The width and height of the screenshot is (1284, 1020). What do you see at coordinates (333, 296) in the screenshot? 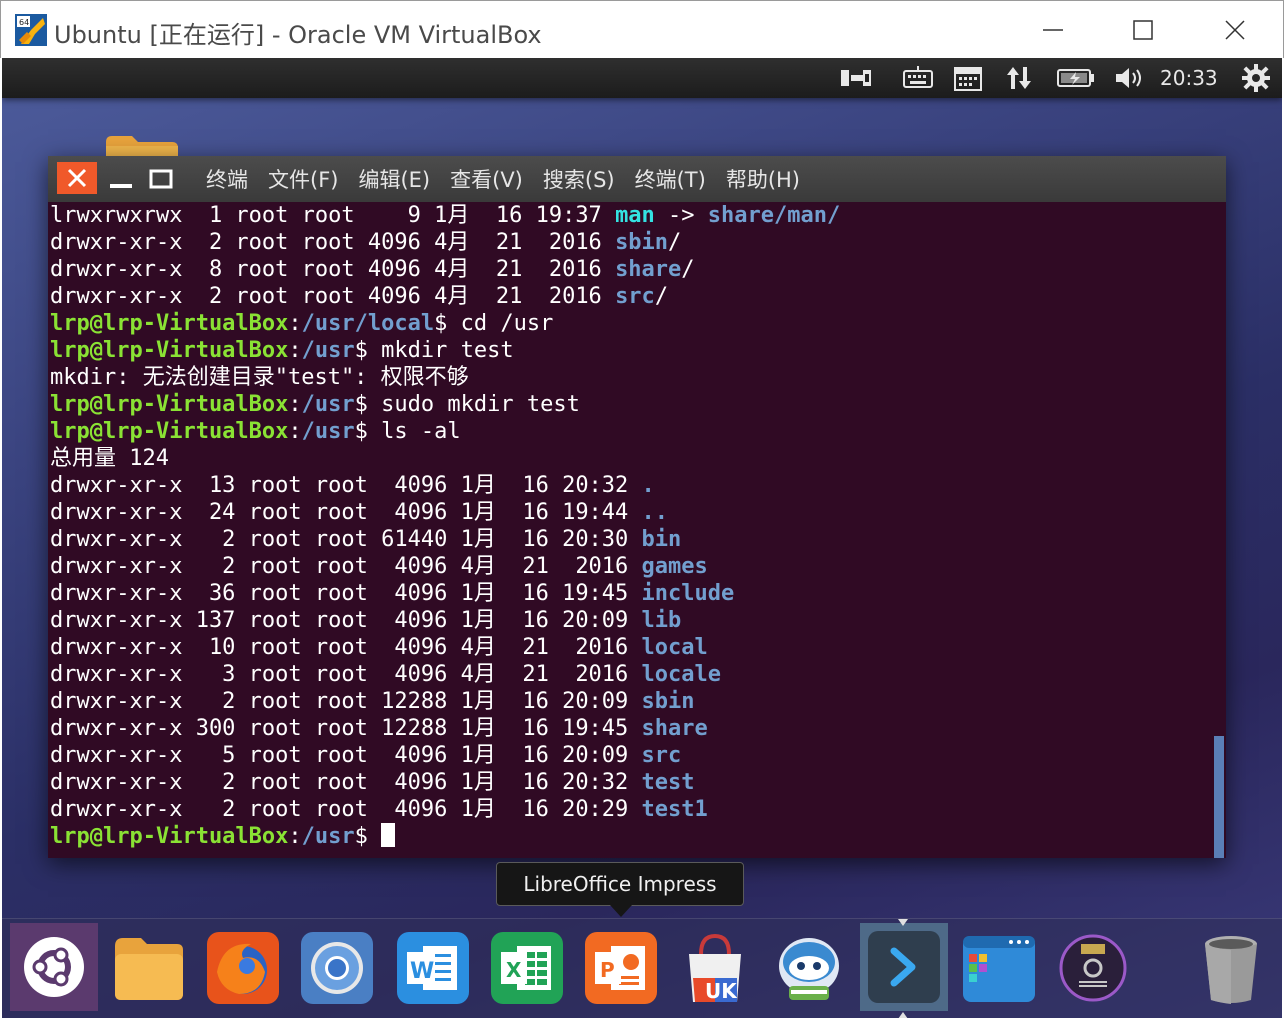
I see `terminal-text: drwxr-xr-x 2 root root 4096 4月 21 2016` at bounding box center [333, 296].